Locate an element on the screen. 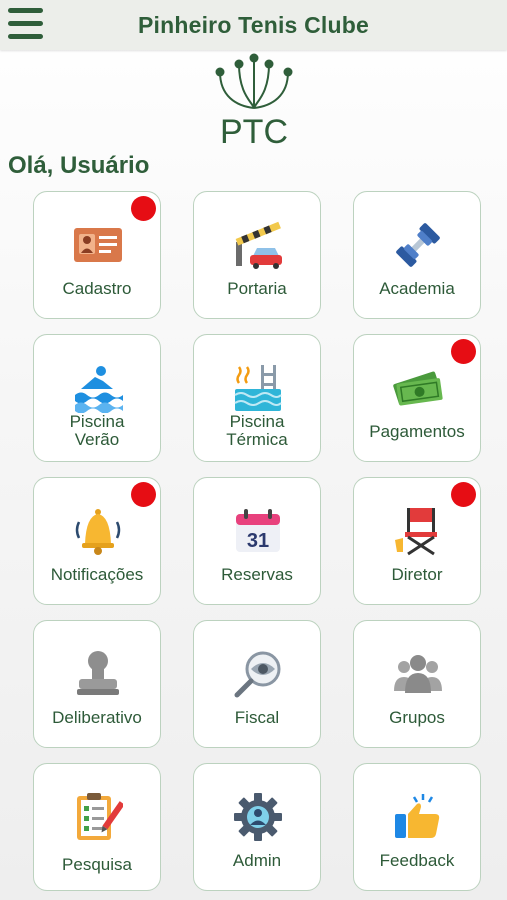 The height and width of the screenshot is (900, 507). tile-piscina-verao: Piscina Verão is located at coordinates (97, 398).